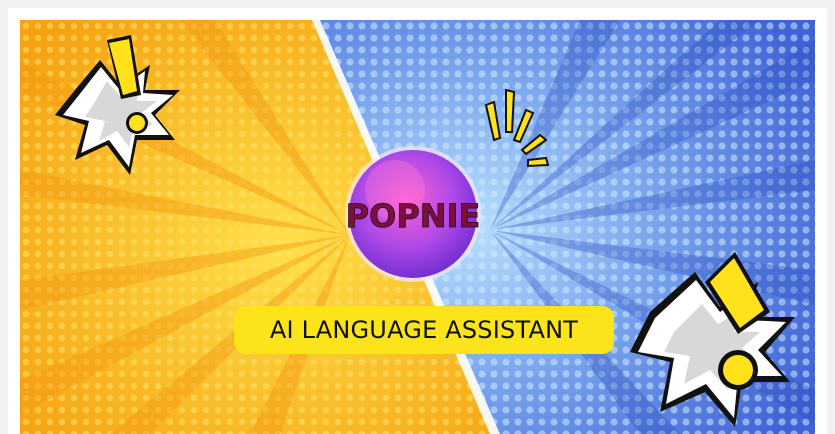 This screenshot has width=835, height=434. I want to click on popnie-logo: POPNIE, so click(413, 214).